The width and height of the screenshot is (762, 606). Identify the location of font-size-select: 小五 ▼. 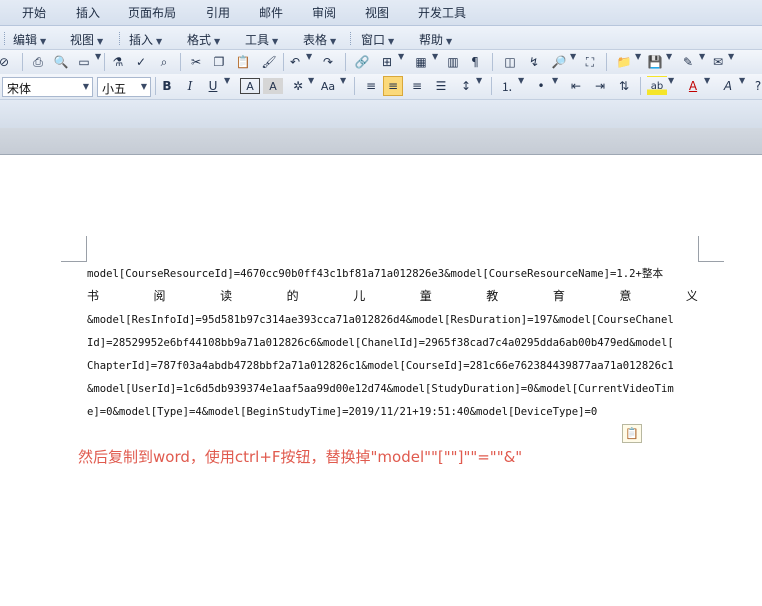
(124, 87).